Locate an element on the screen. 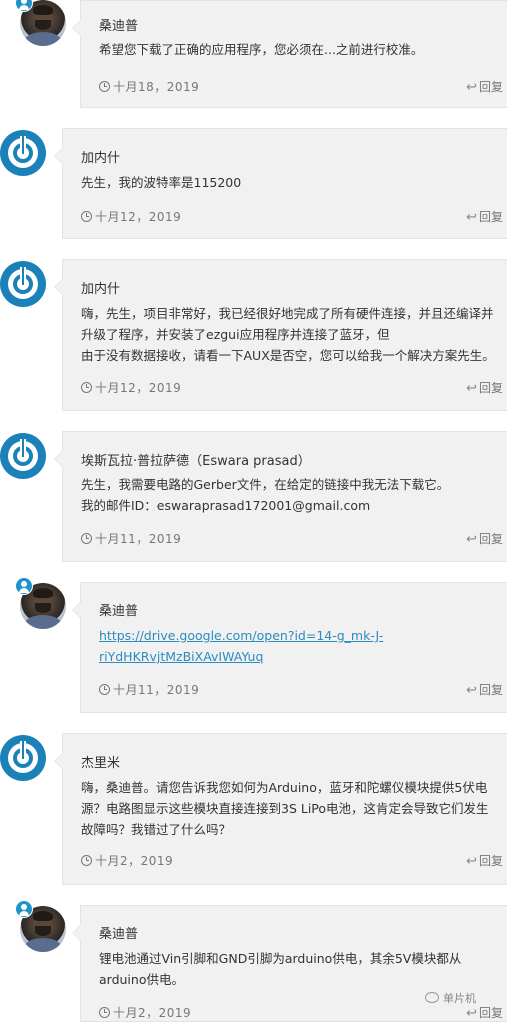  comment-line: 我的邮件ID：eswaraprasad172001@gmail.com is located at coordinates (226, 505).